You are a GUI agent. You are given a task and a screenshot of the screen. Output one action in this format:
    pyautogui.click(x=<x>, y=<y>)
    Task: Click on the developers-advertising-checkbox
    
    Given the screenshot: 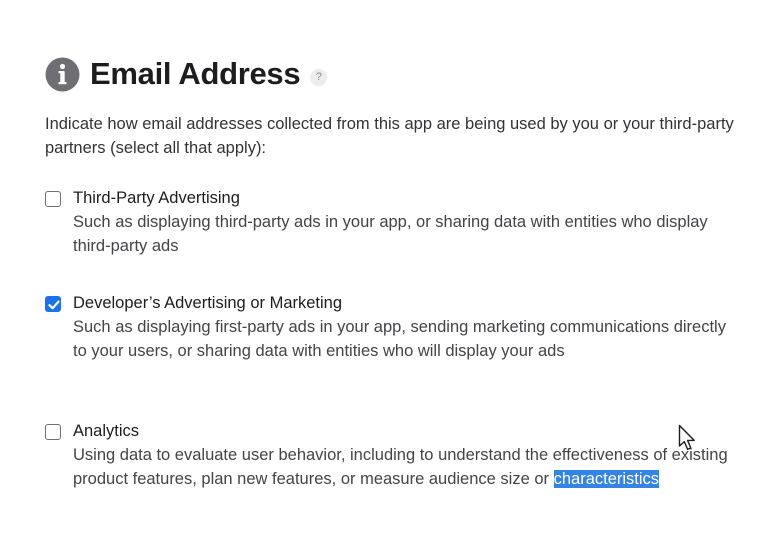 What is the action you would take?
    pyautogui.click(x=53, y=304)
    